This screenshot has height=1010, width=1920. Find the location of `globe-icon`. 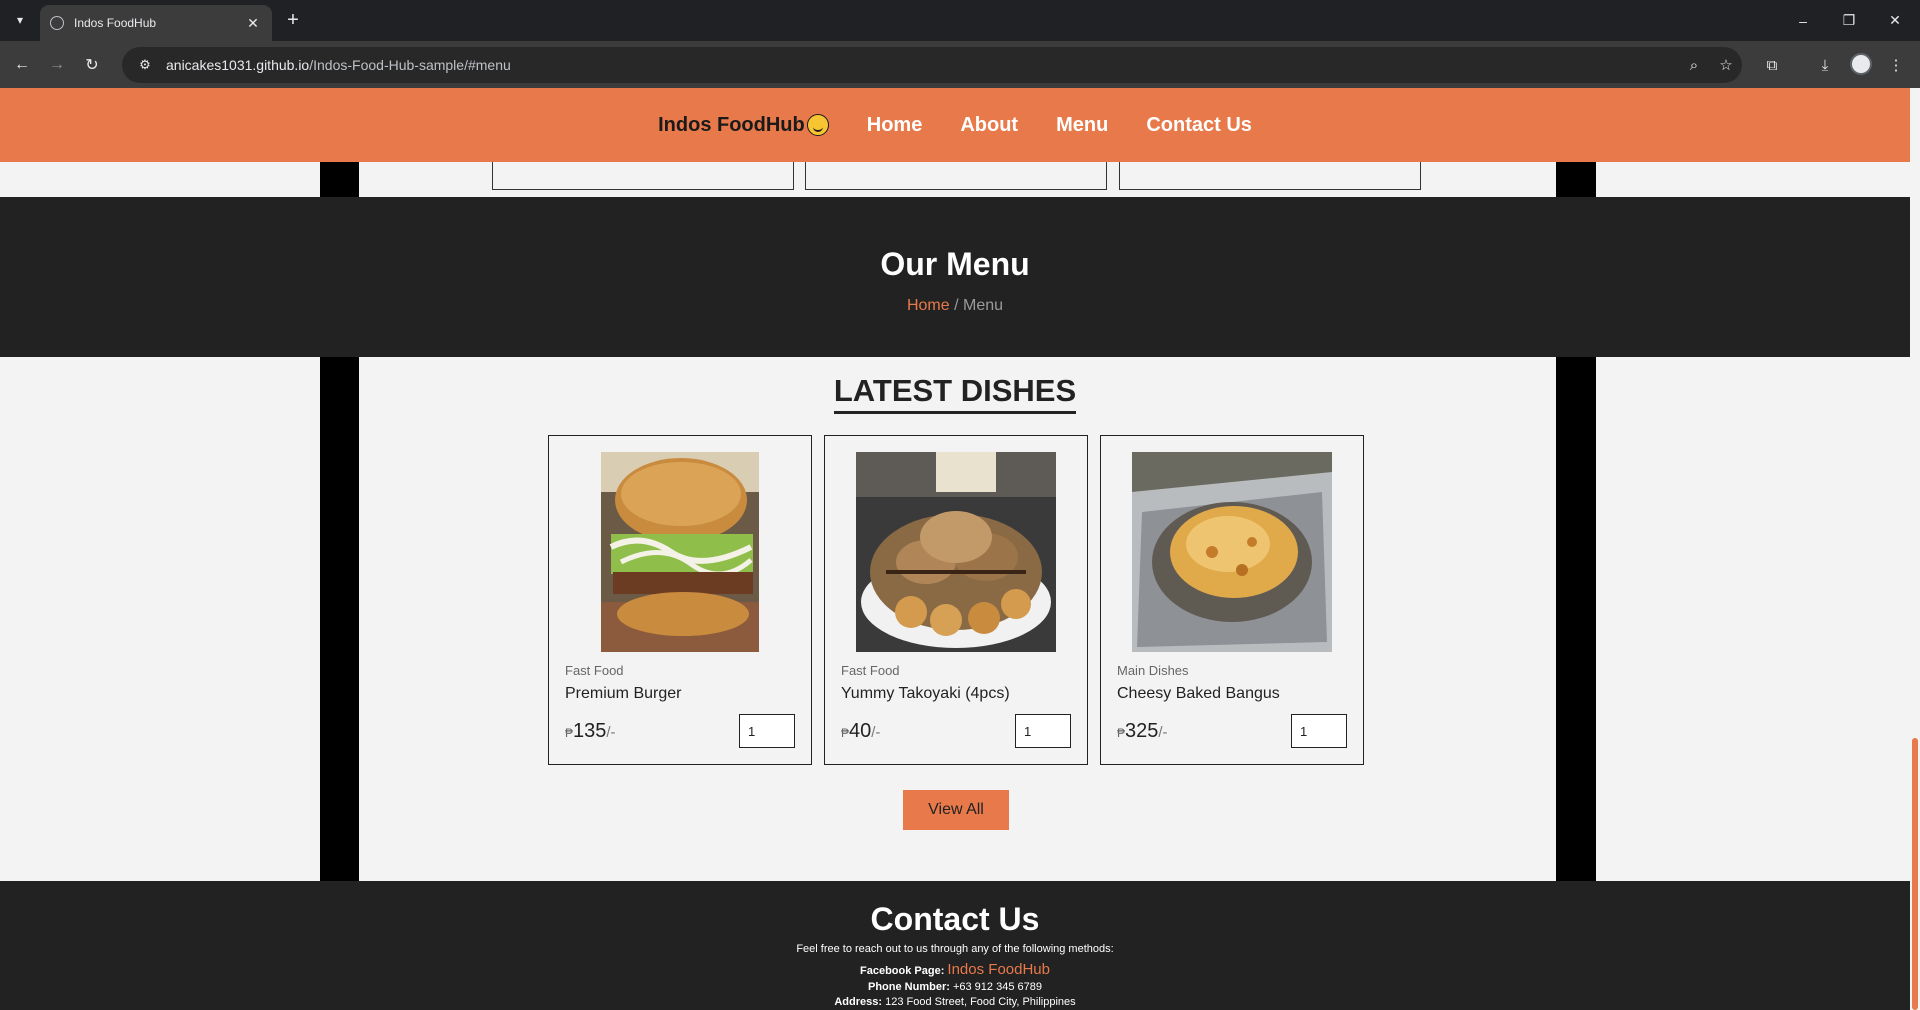

globe-icon is located at coordinates (57, 23).